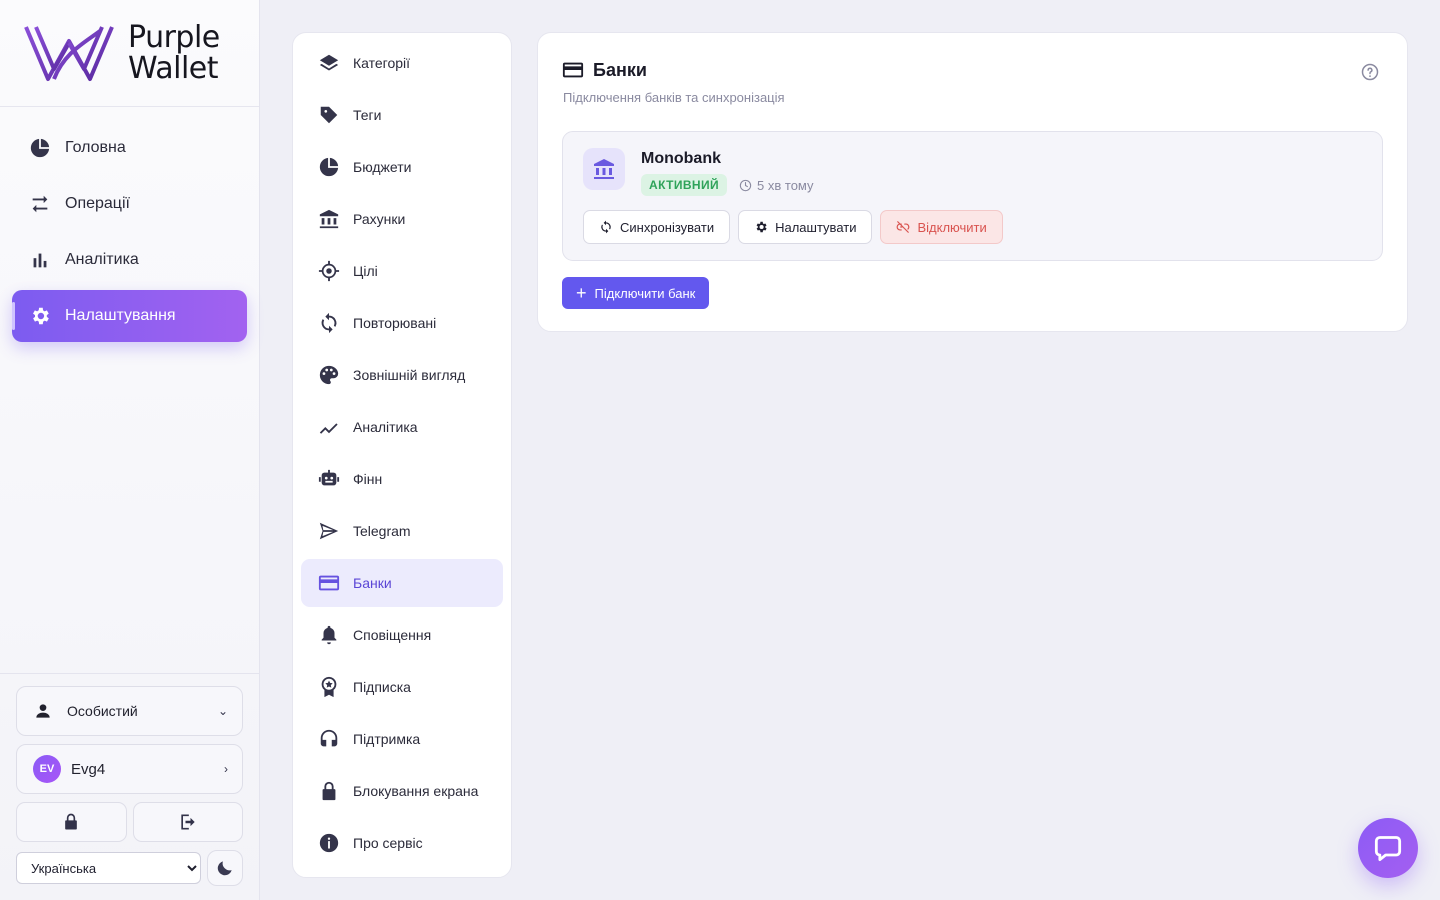 This screenshot has width=1440, height=900. What do you see at coordinates (329, 531) in the screenshot?
I see `paper-plane-icon` at bounding box center [329, 531].